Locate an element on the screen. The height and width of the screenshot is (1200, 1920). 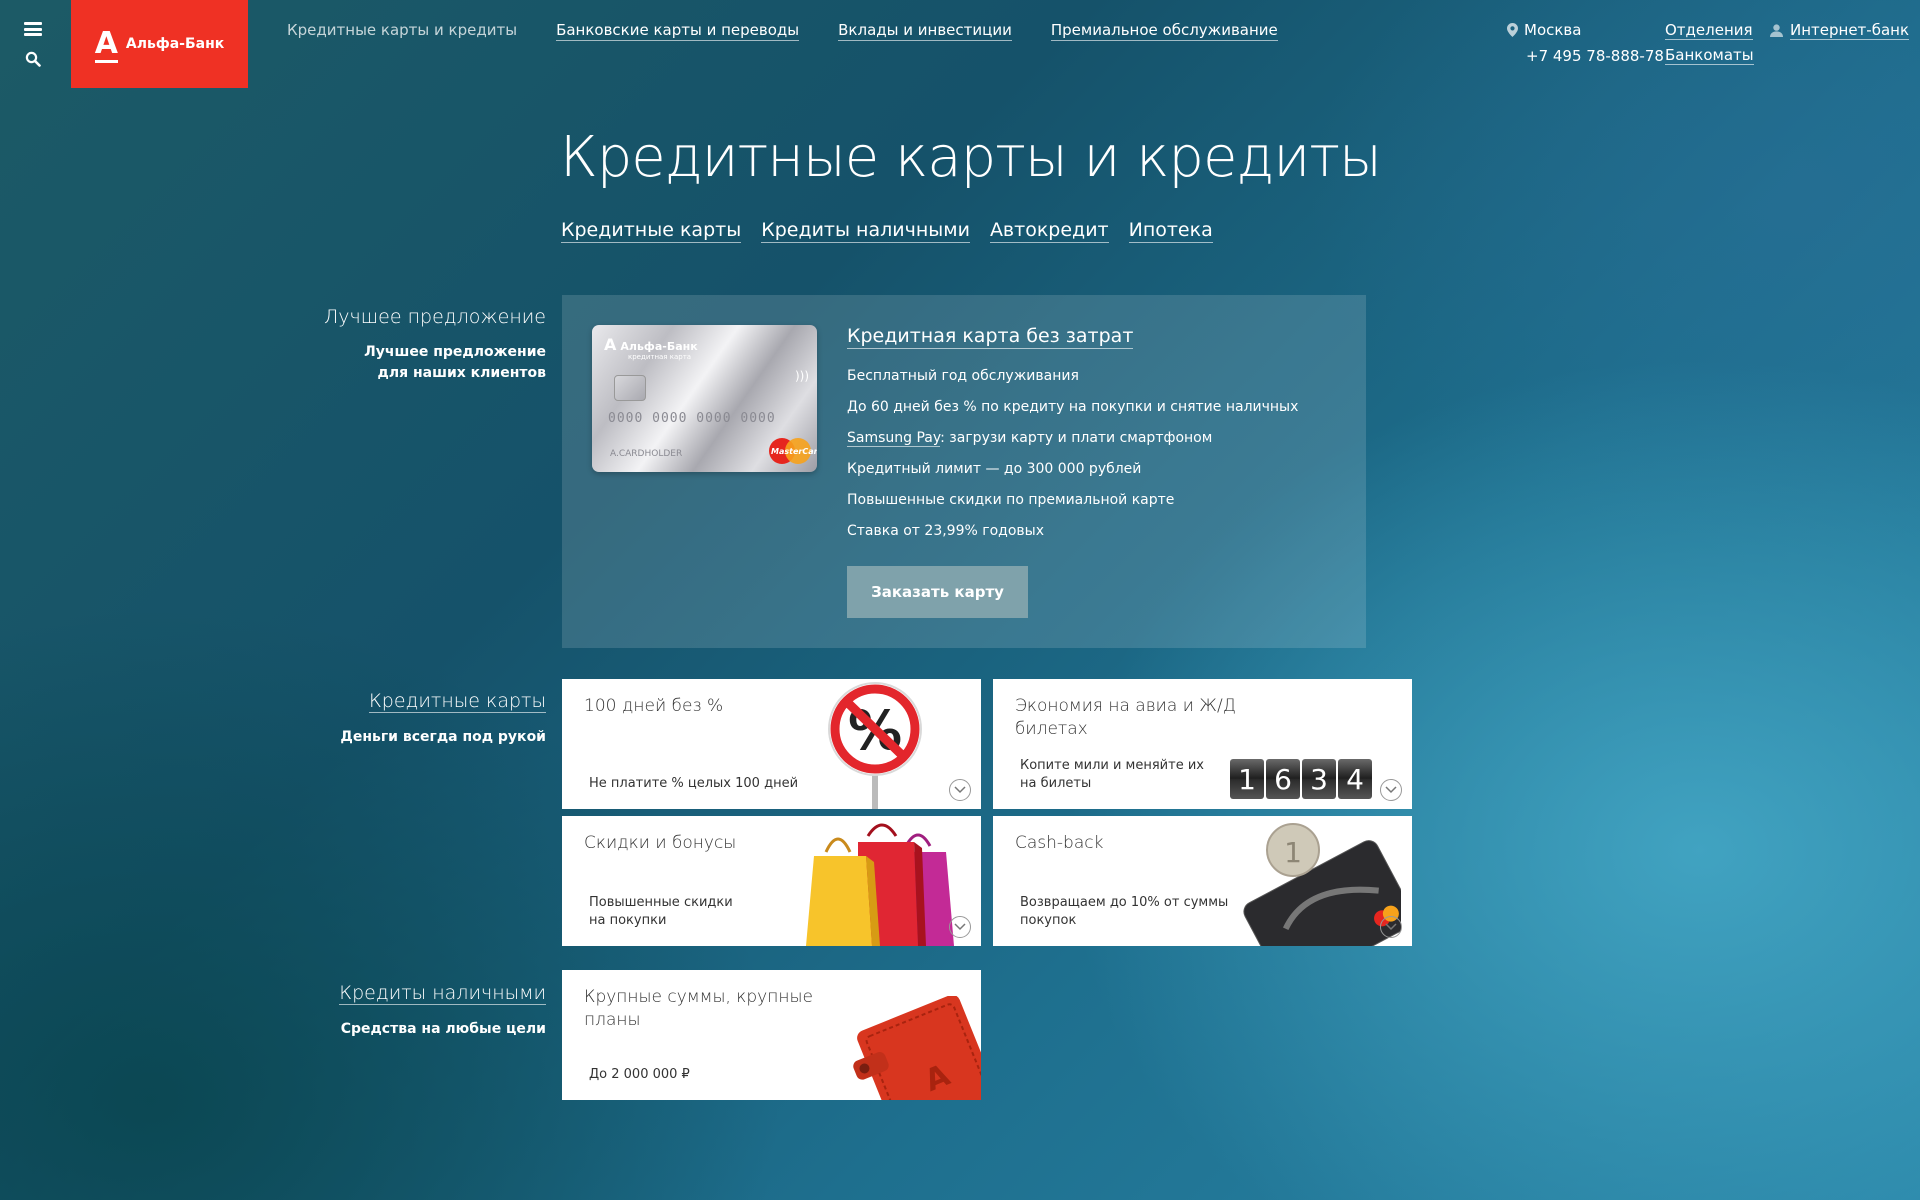
tile-desc-line2: покупок is located at coordinates (1048, 920).